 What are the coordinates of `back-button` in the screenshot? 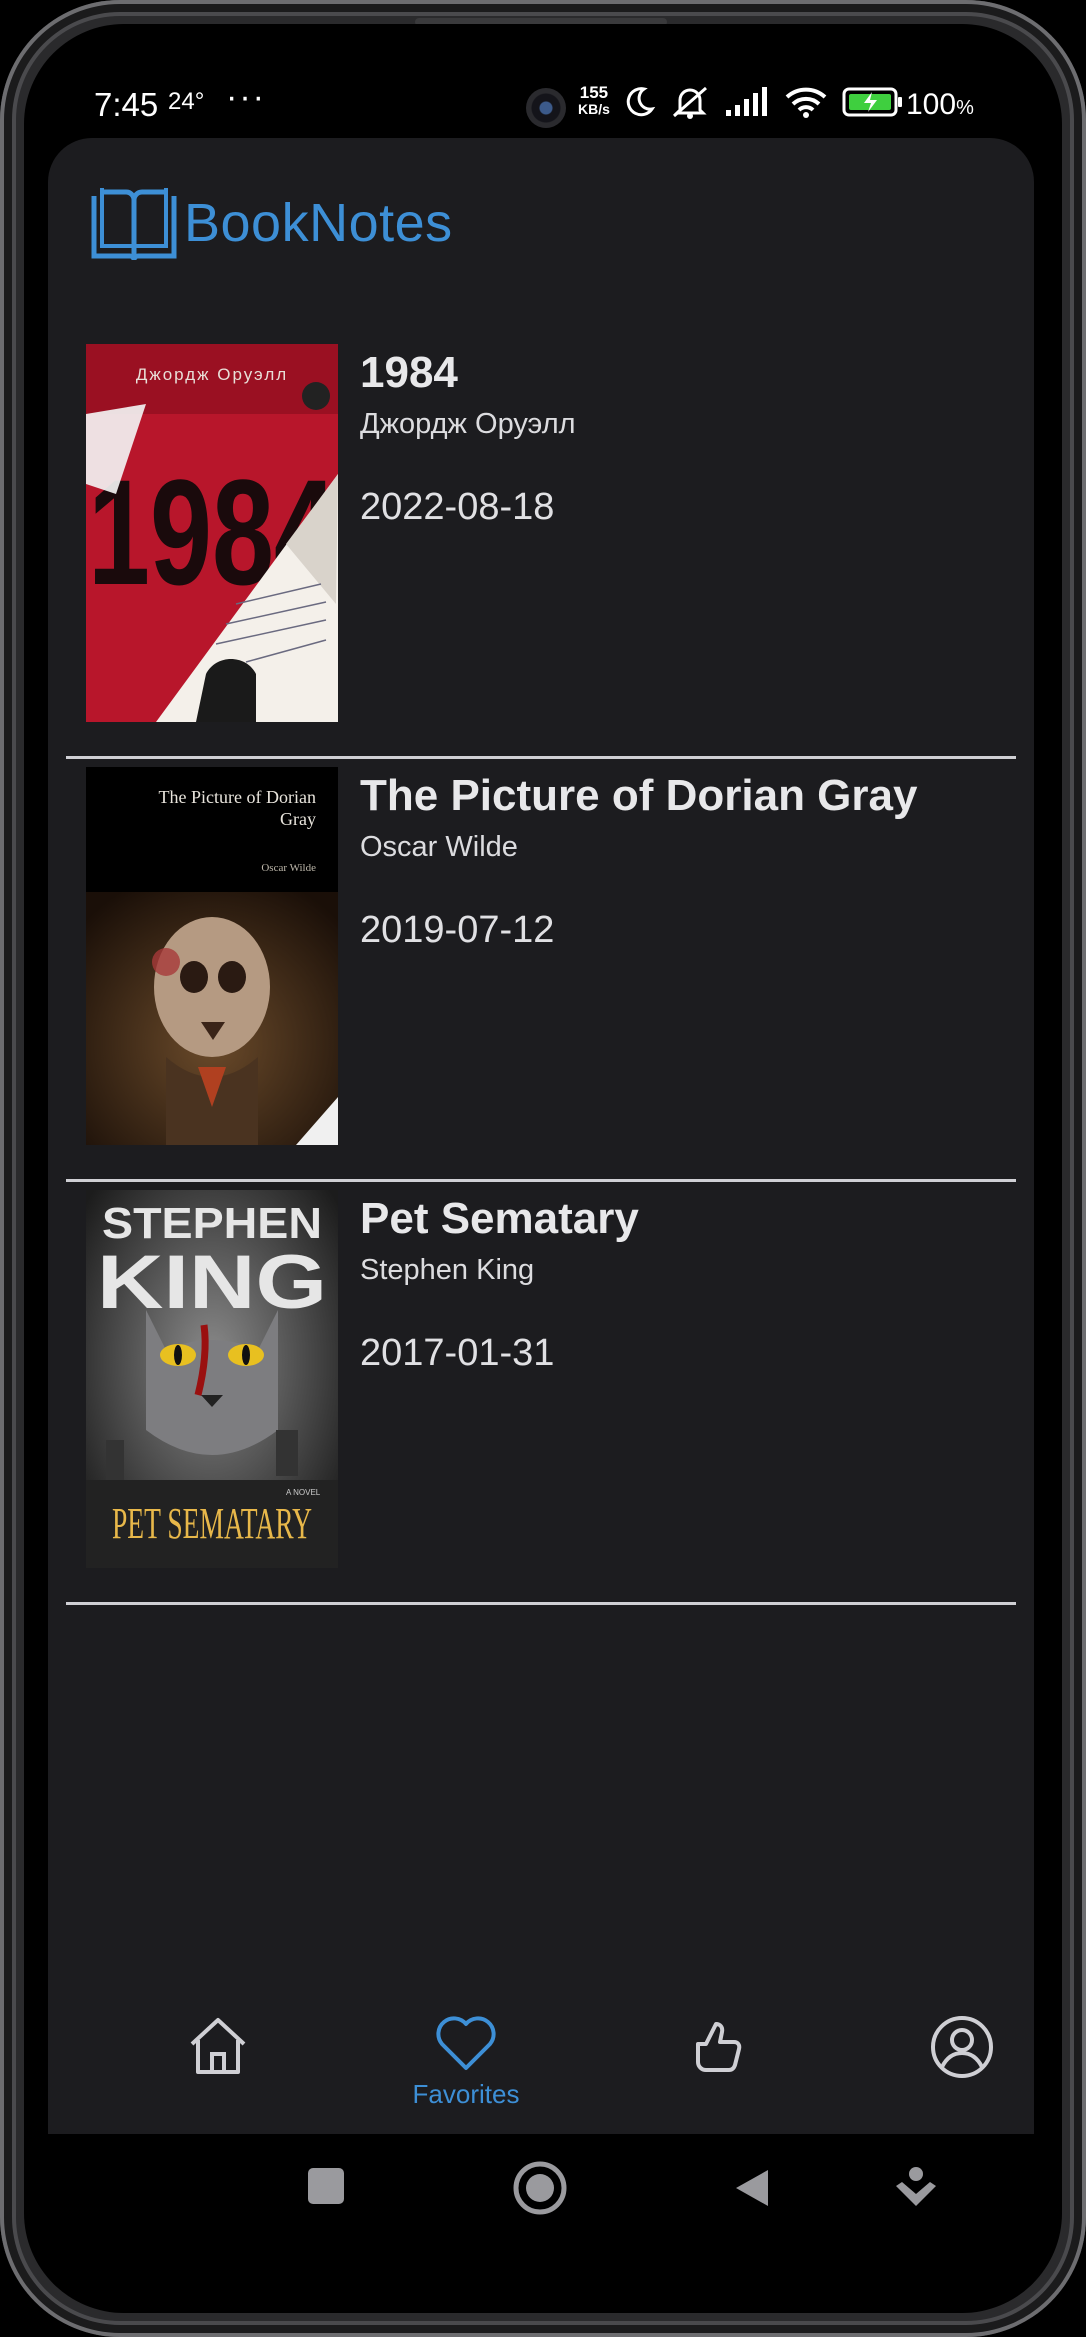 It's located at (752, 2190).